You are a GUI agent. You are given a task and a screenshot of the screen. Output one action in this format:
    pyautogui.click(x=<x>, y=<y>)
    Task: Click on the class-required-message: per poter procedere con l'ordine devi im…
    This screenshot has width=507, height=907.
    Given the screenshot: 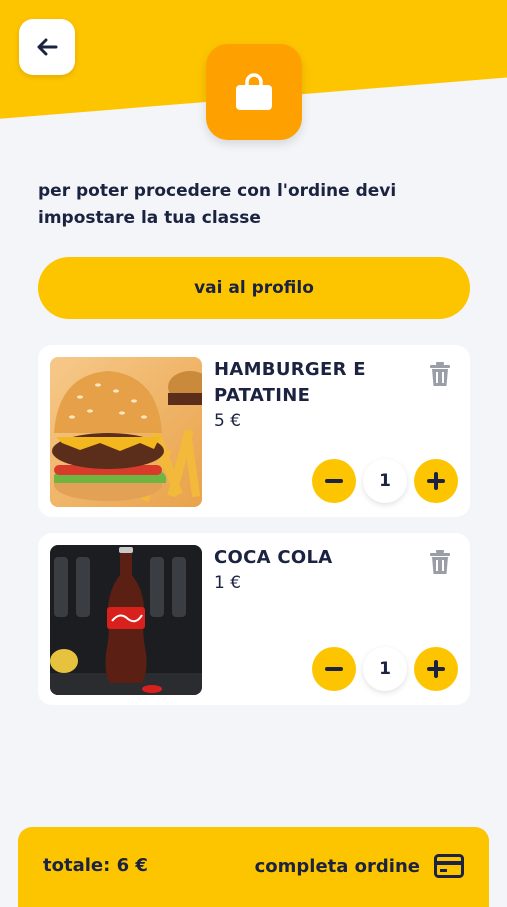 What is the action you would take?
    pyautogui.click(x=238, y=205)
    